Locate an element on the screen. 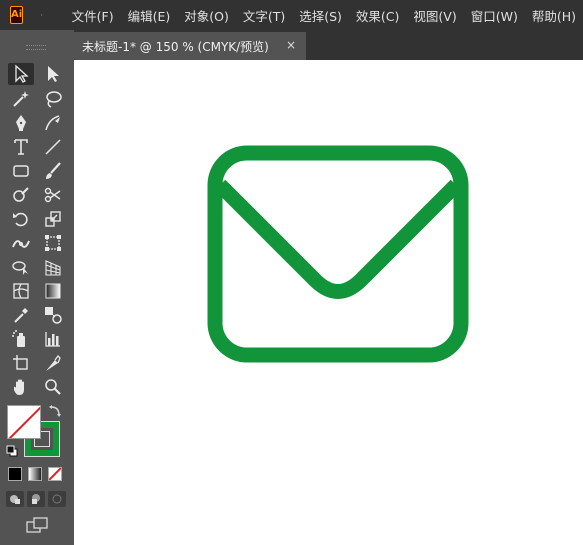  color-button is located at coordinates (15, 474).